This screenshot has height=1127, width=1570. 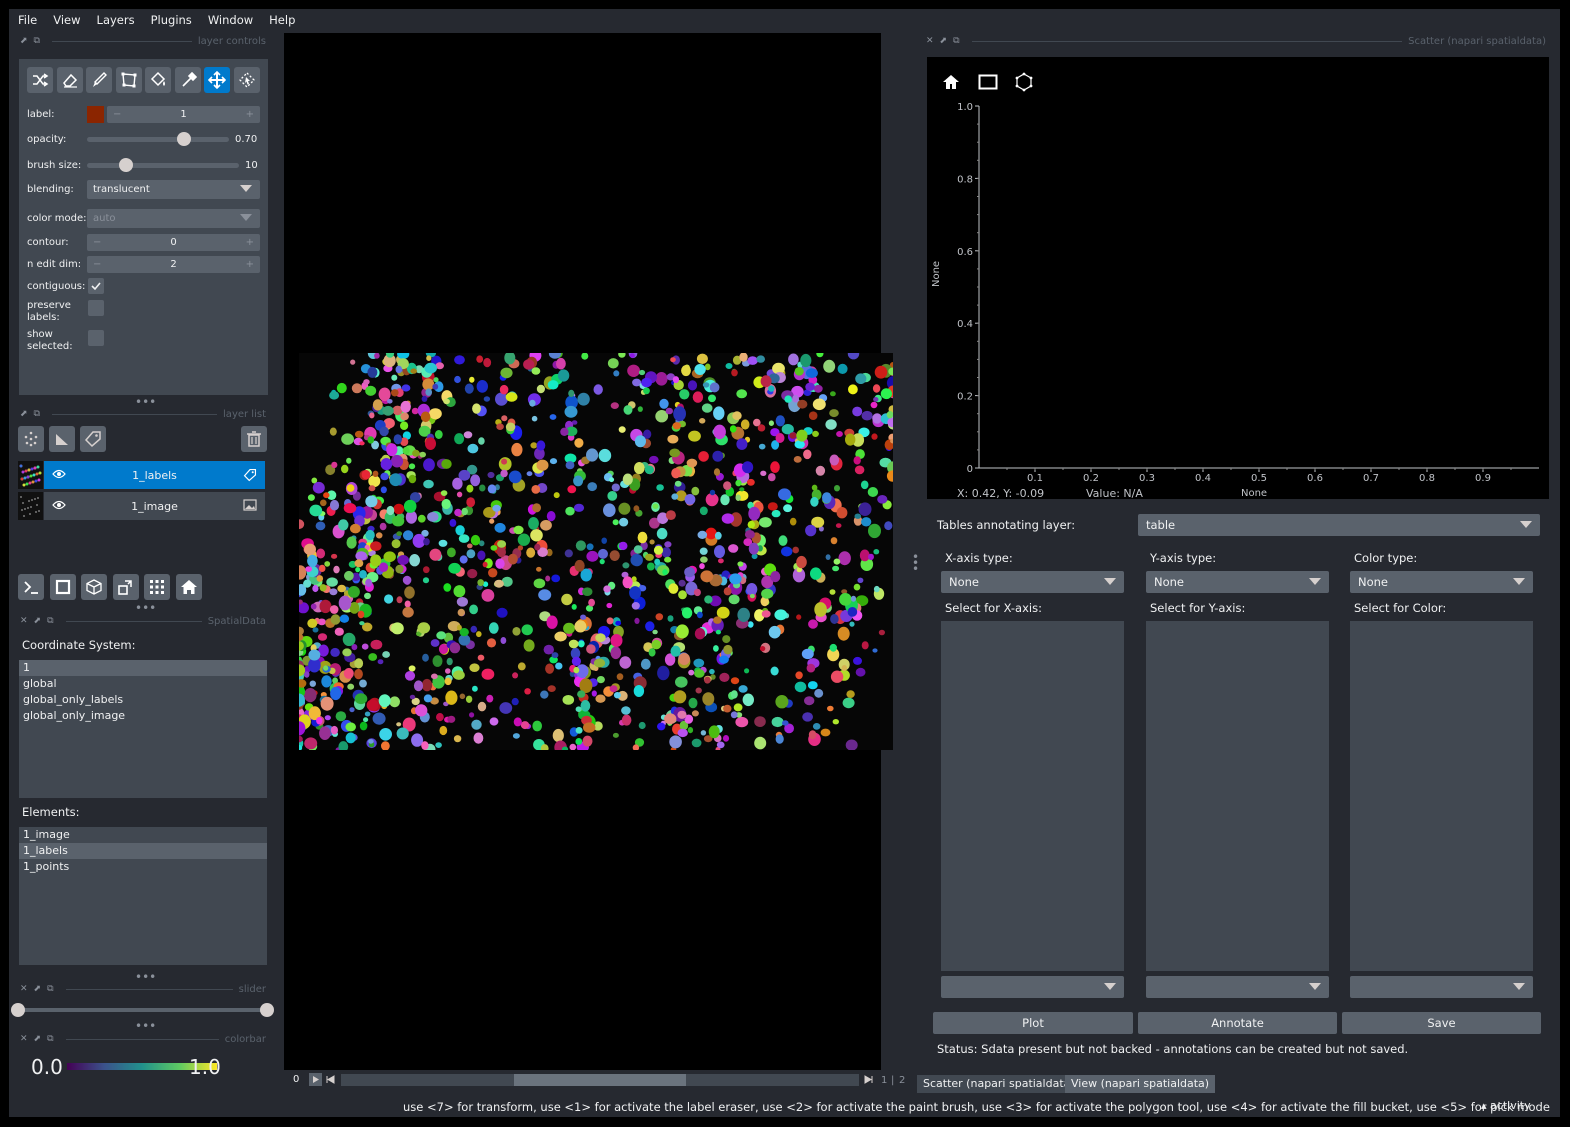 I want to click on y-axis-type-dropdown: None, so click(x=1237, y=582).